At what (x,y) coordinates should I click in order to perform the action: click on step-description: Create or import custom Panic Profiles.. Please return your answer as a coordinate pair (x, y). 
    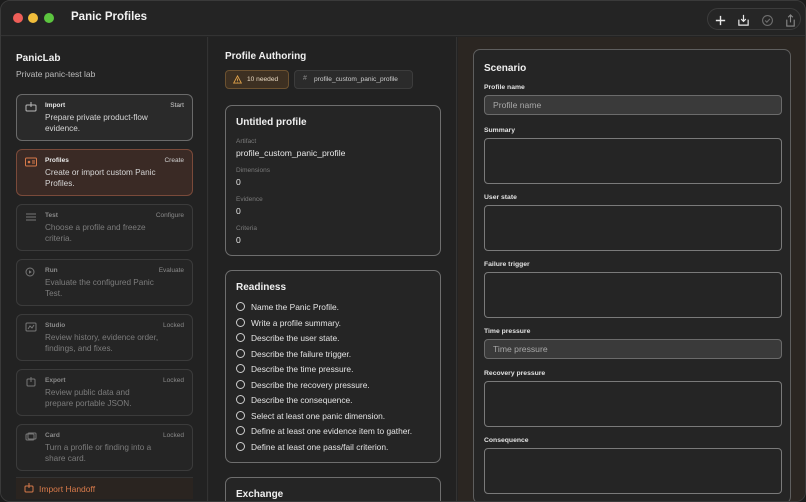
    Looking at the image, I should click on (100, 178).